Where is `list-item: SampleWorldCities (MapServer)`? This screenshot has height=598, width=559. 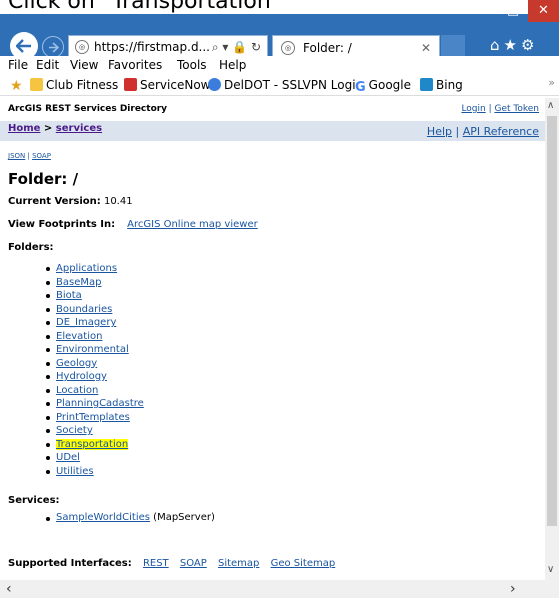 list-item: SampleWorldCities (MapServer) is located at coordinates (130, 517).